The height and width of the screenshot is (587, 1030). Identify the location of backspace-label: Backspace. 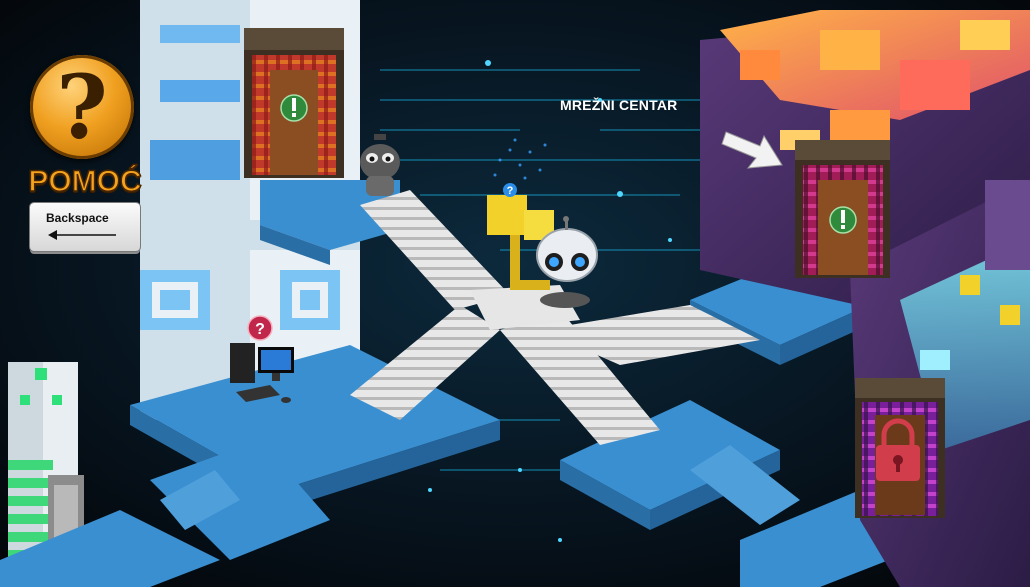
(77, 218).